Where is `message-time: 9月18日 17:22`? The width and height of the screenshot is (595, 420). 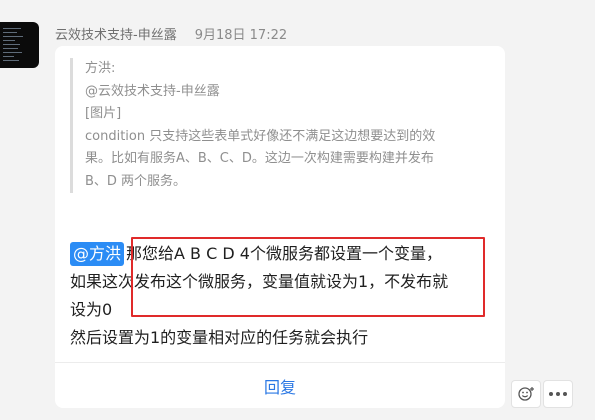 message-time: 9月18日 17:22 is located at coordinates (241, 35).